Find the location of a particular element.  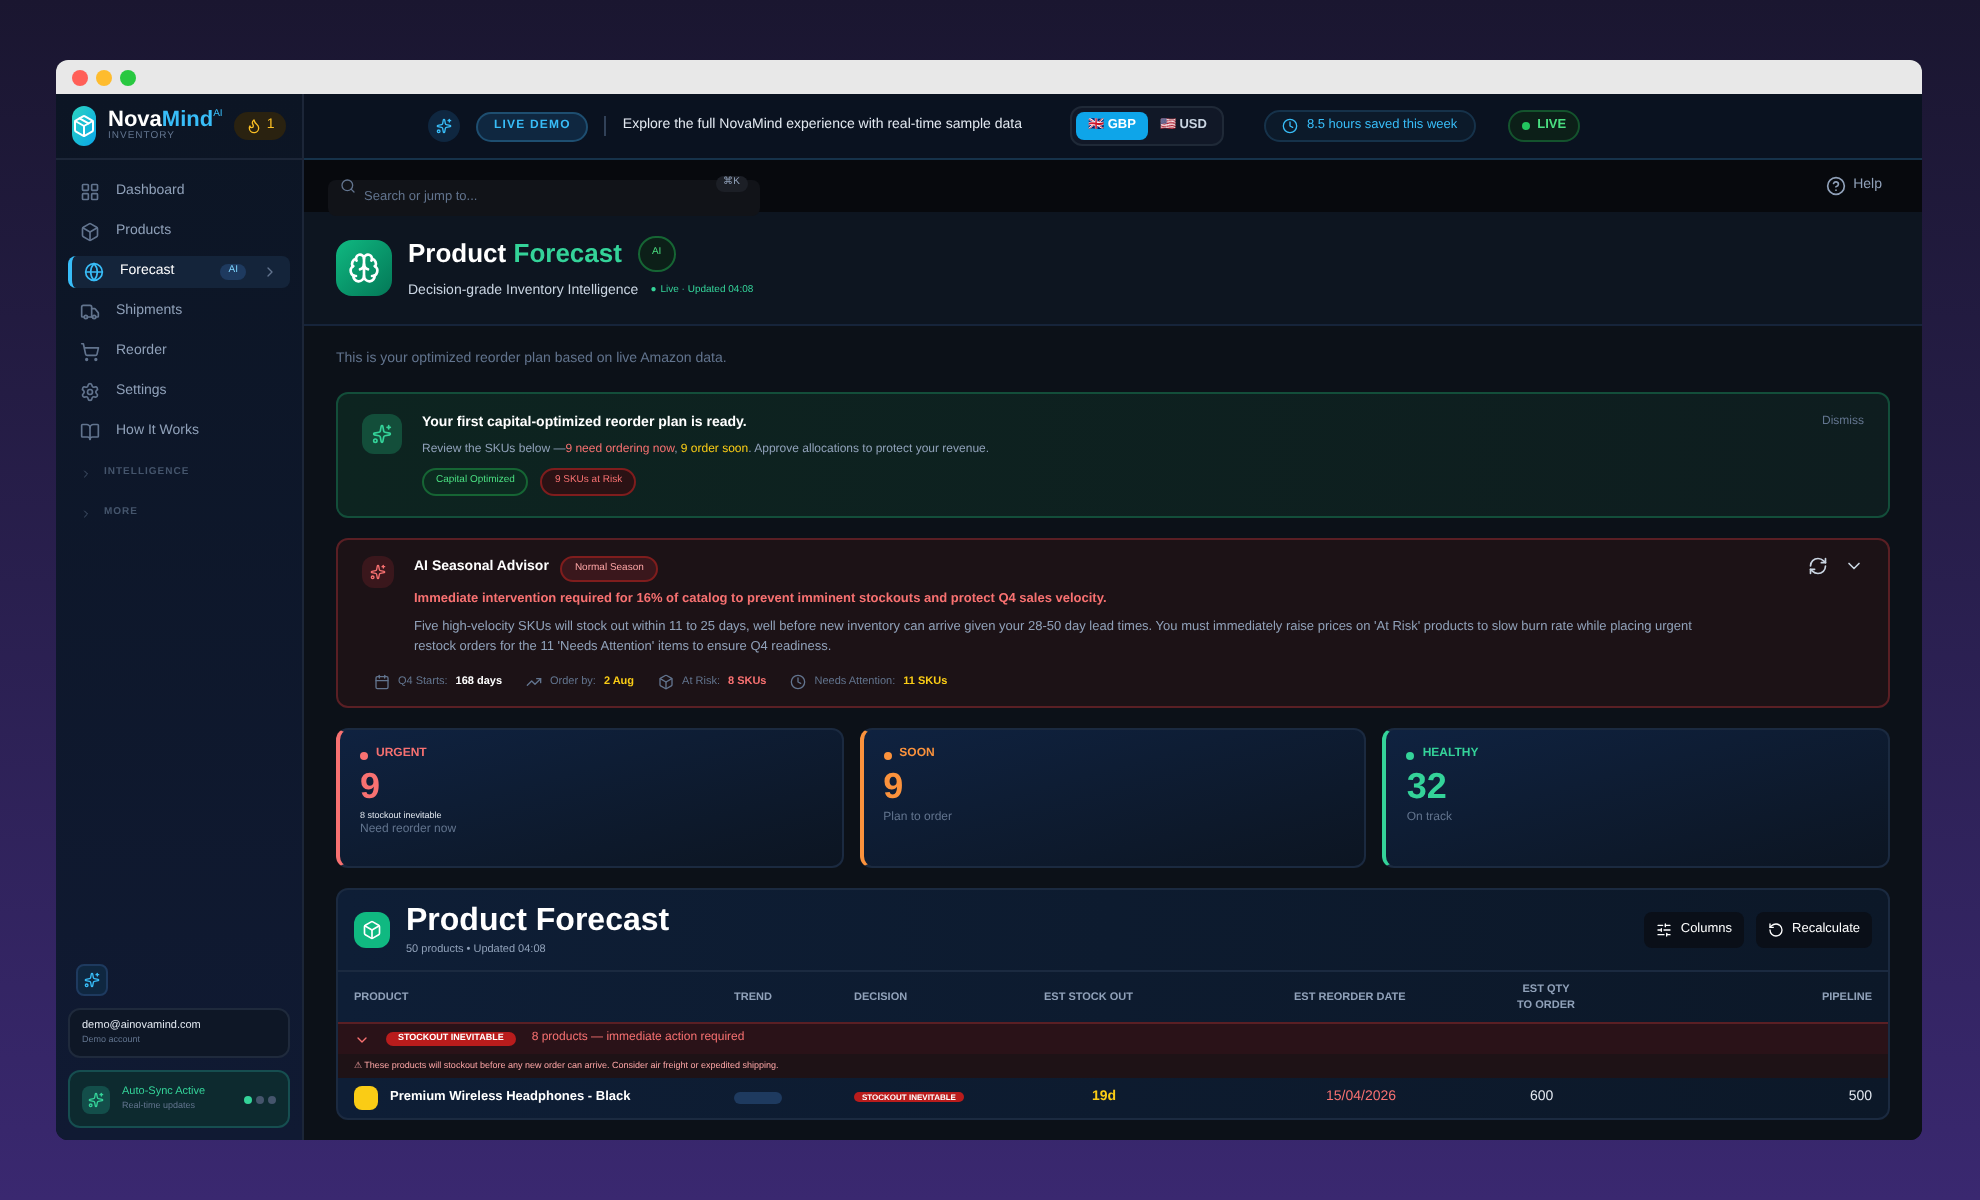

grid-icon is located at coordinates (90, 192).